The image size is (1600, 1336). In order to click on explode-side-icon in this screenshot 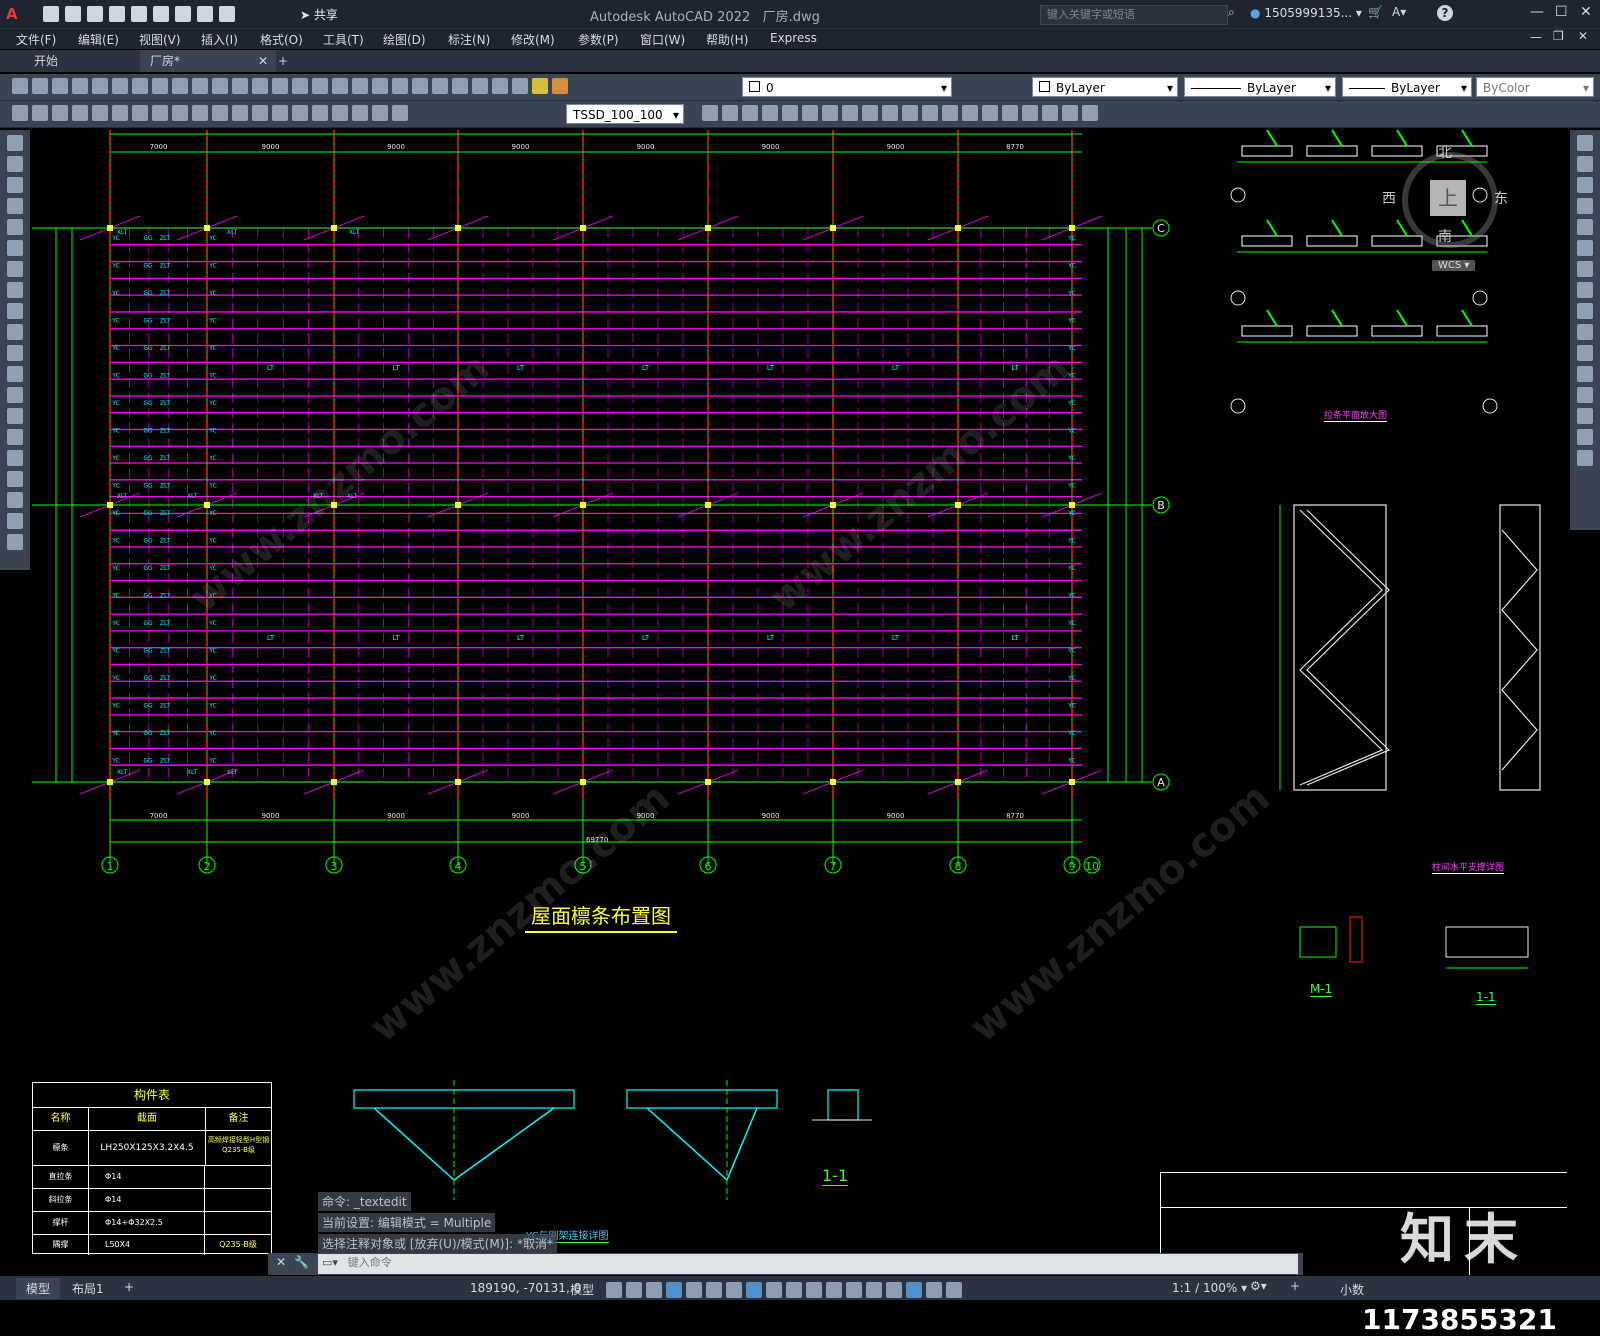, I will do `click(1585, 458)`.